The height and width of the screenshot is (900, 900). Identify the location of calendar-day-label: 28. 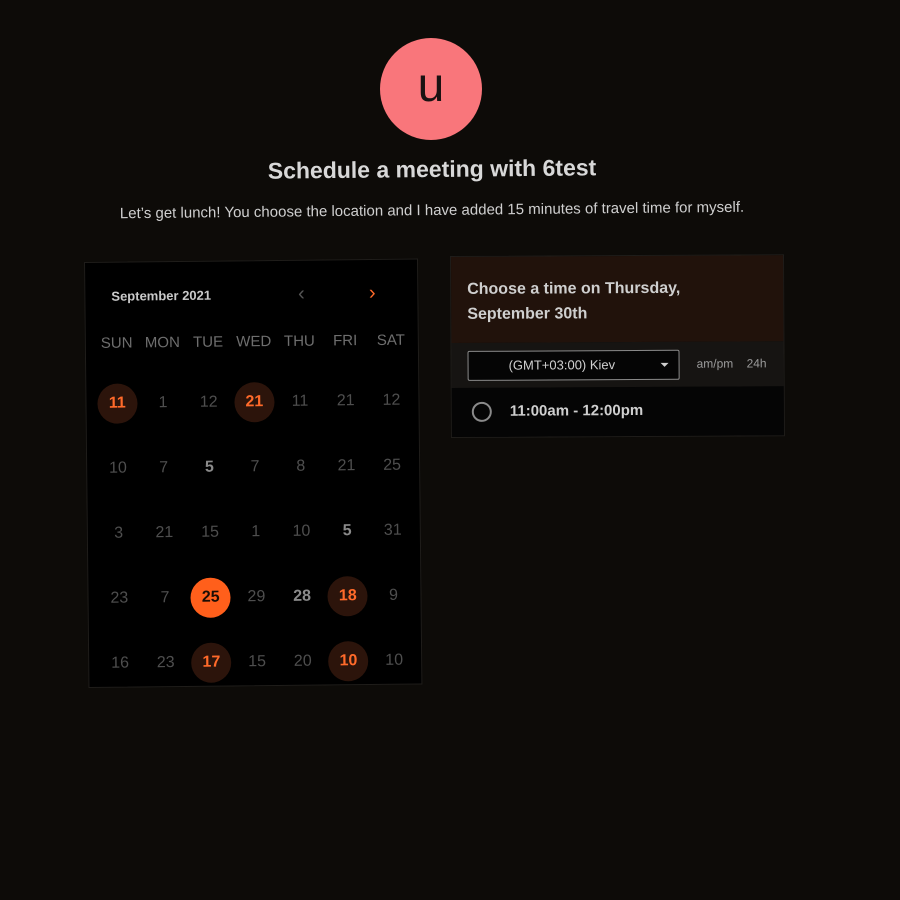
(302, 596).